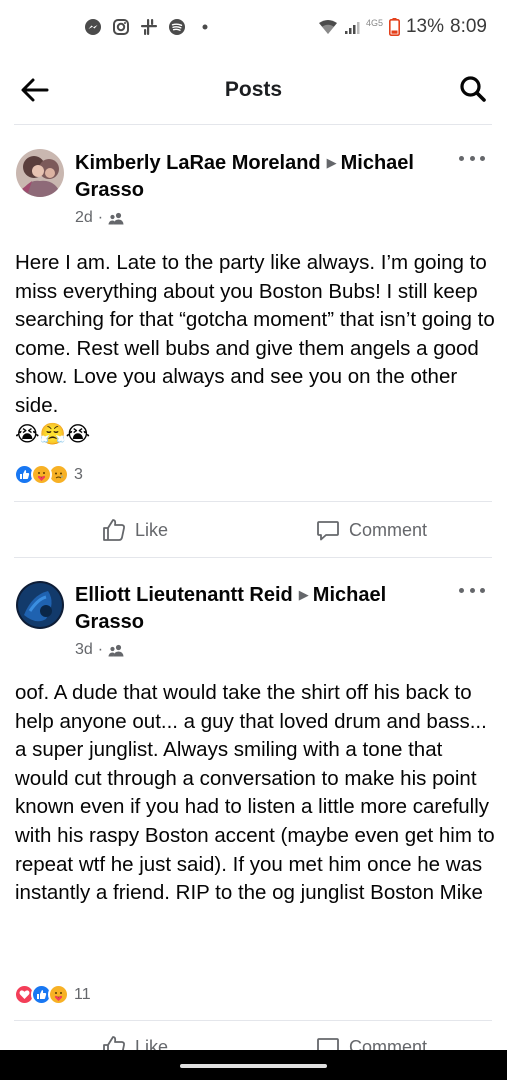 The image size is (507, 1080). I want to click on slack-icon, so click(149, 27).